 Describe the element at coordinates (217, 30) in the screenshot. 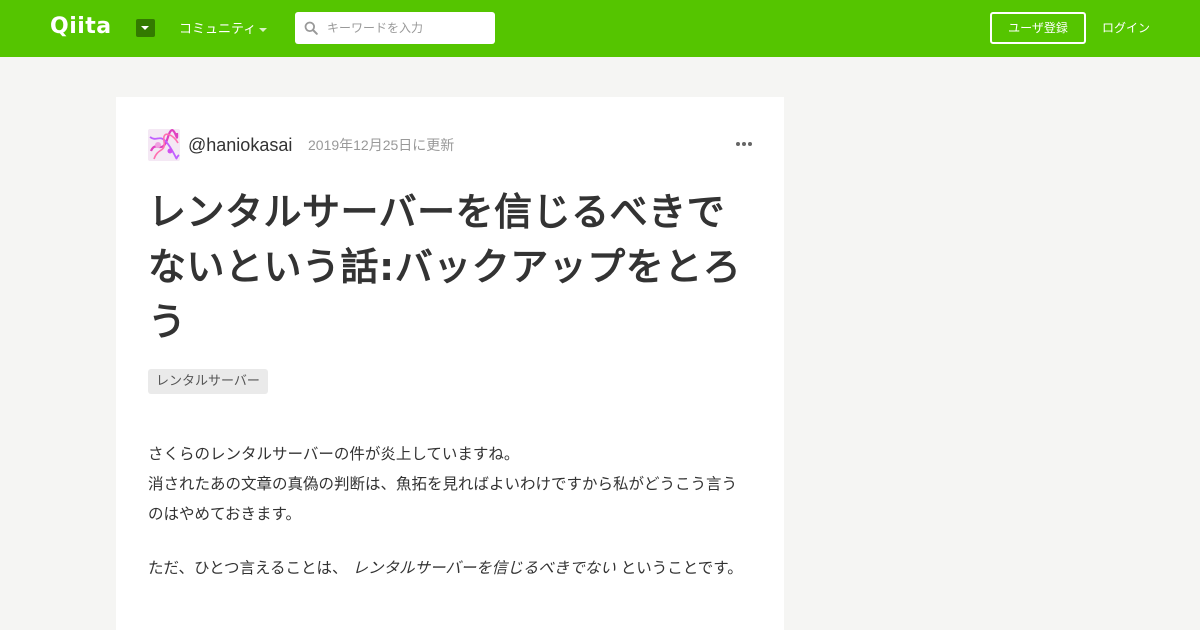

I see `community-menu: コミュニティ` at that location.